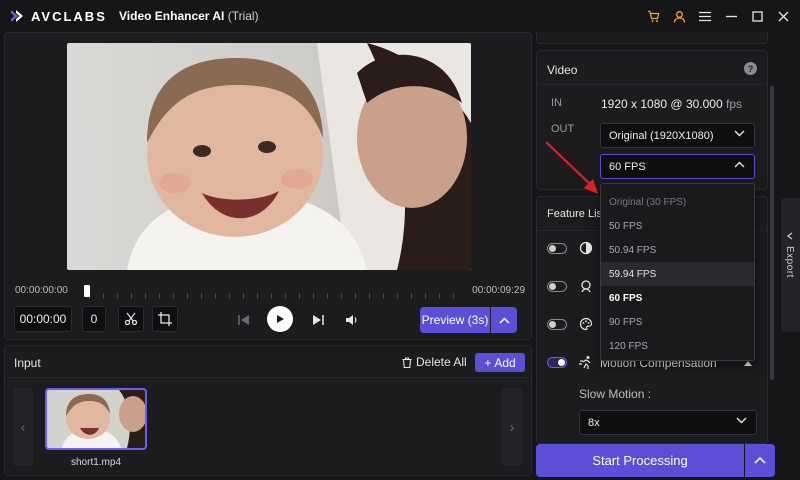 The width and height of the screenshot is (800, 480). What do you see at coordinates (783, 16) in the screenshot?
I see `close-icon` at bounding box center [783, 16].